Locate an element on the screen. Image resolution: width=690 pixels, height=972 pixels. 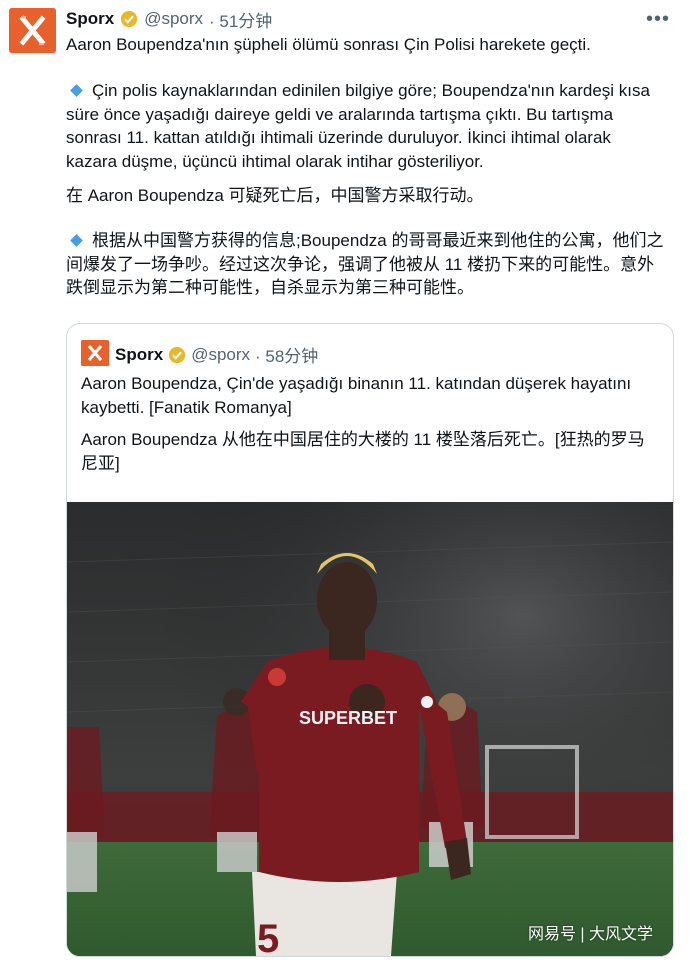
quoted-time: · 58分钟 is located at coordinates (286, 354).